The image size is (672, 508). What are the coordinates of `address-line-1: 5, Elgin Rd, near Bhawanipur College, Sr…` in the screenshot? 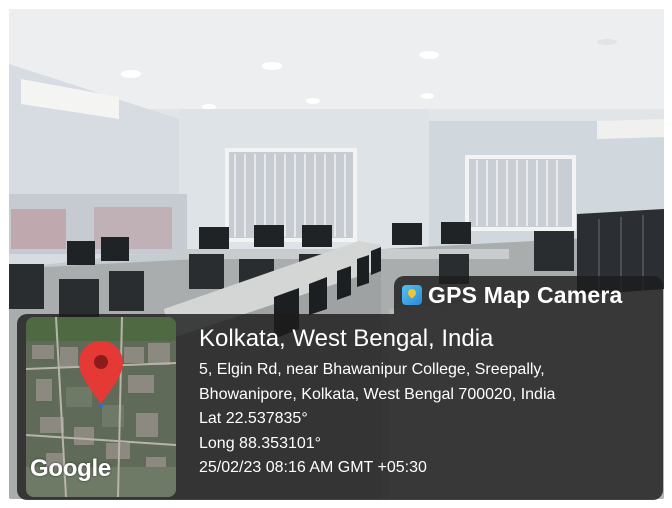 It's located at (372, 369).